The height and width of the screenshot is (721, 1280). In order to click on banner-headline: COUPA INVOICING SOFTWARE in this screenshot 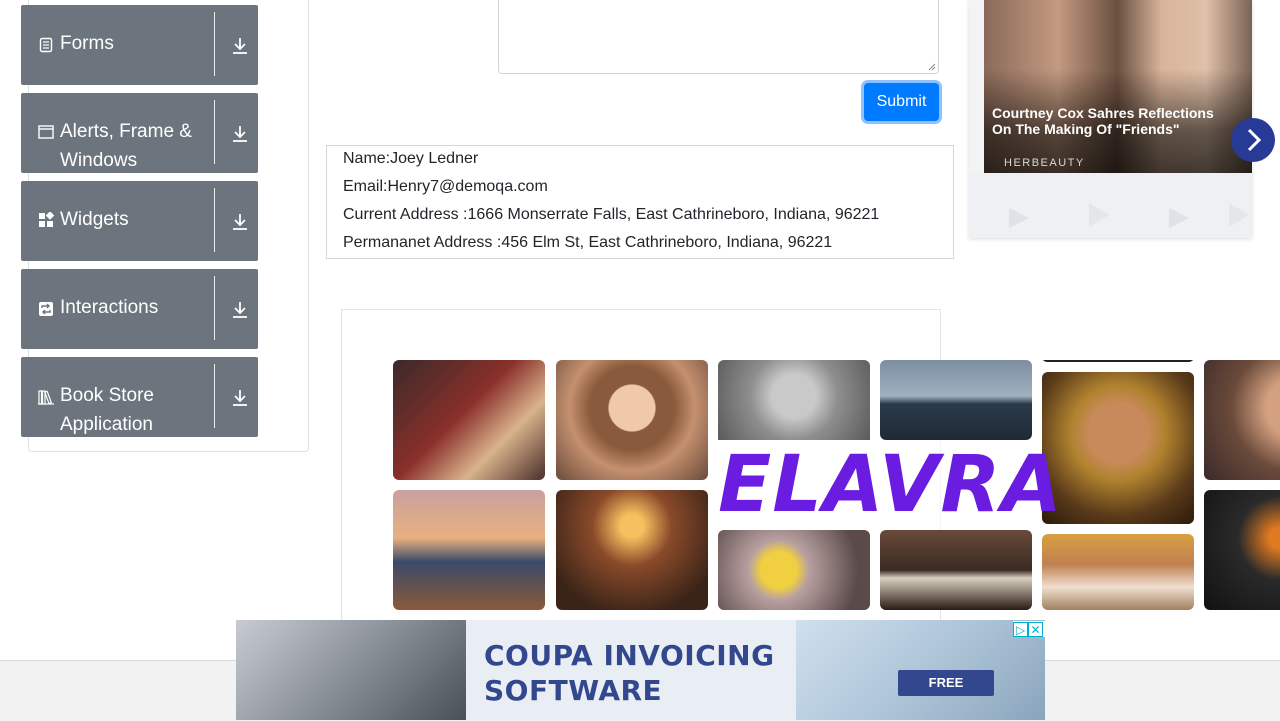, I will do `click(629, 673)`.